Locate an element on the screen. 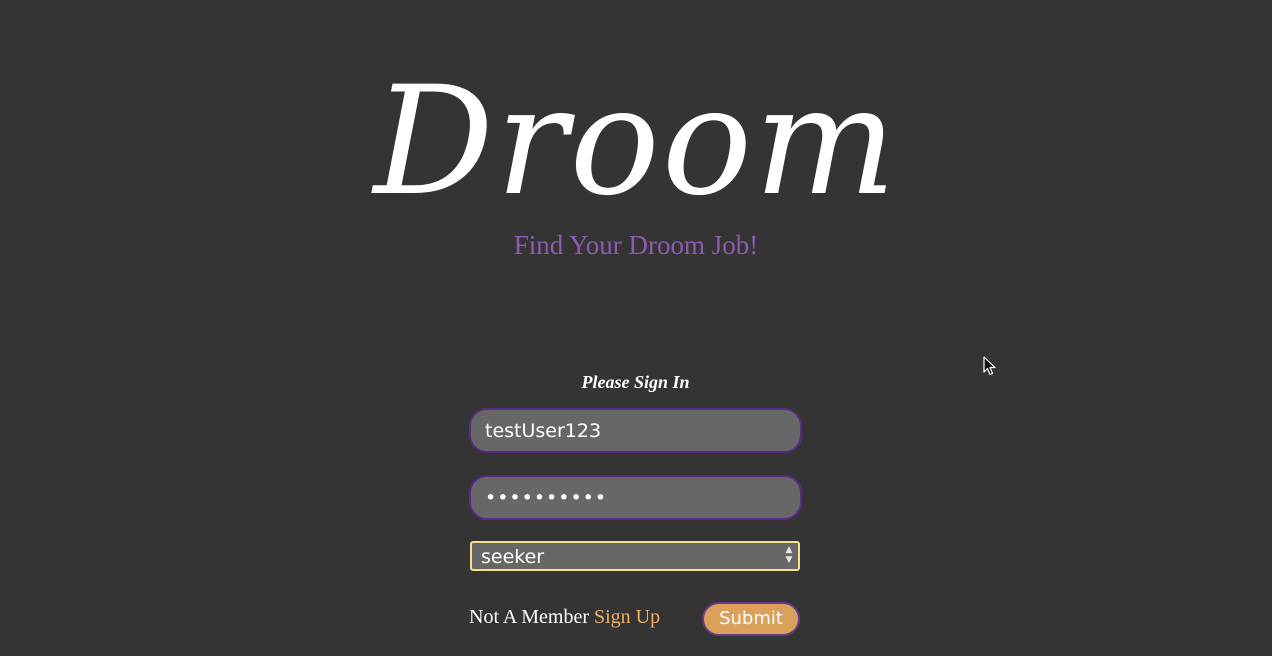 Image resolution: width=1272 pixels, height=656 pixels. form-title: Please Sign In is located at coordinates (635, 382).